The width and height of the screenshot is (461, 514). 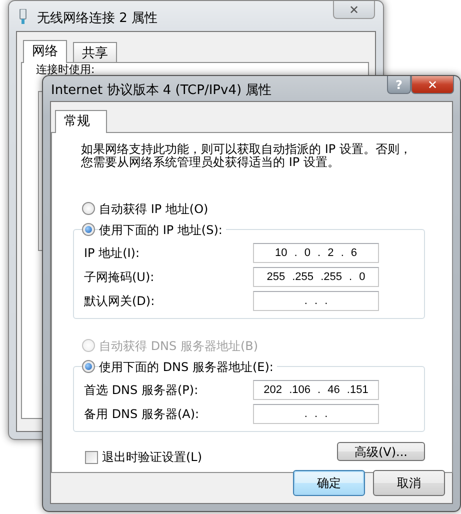 I want to click on field-label: 首选 DNS 服务器(P):, so click(x=140, y=390).